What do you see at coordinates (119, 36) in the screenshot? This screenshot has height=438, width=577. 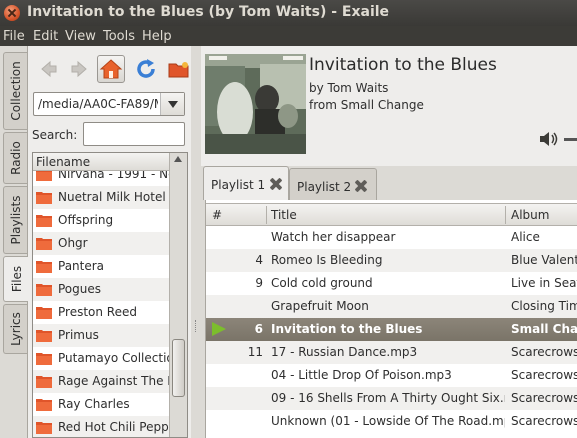 I see `menu-tools: Tools` at bounding box center [119, 36].